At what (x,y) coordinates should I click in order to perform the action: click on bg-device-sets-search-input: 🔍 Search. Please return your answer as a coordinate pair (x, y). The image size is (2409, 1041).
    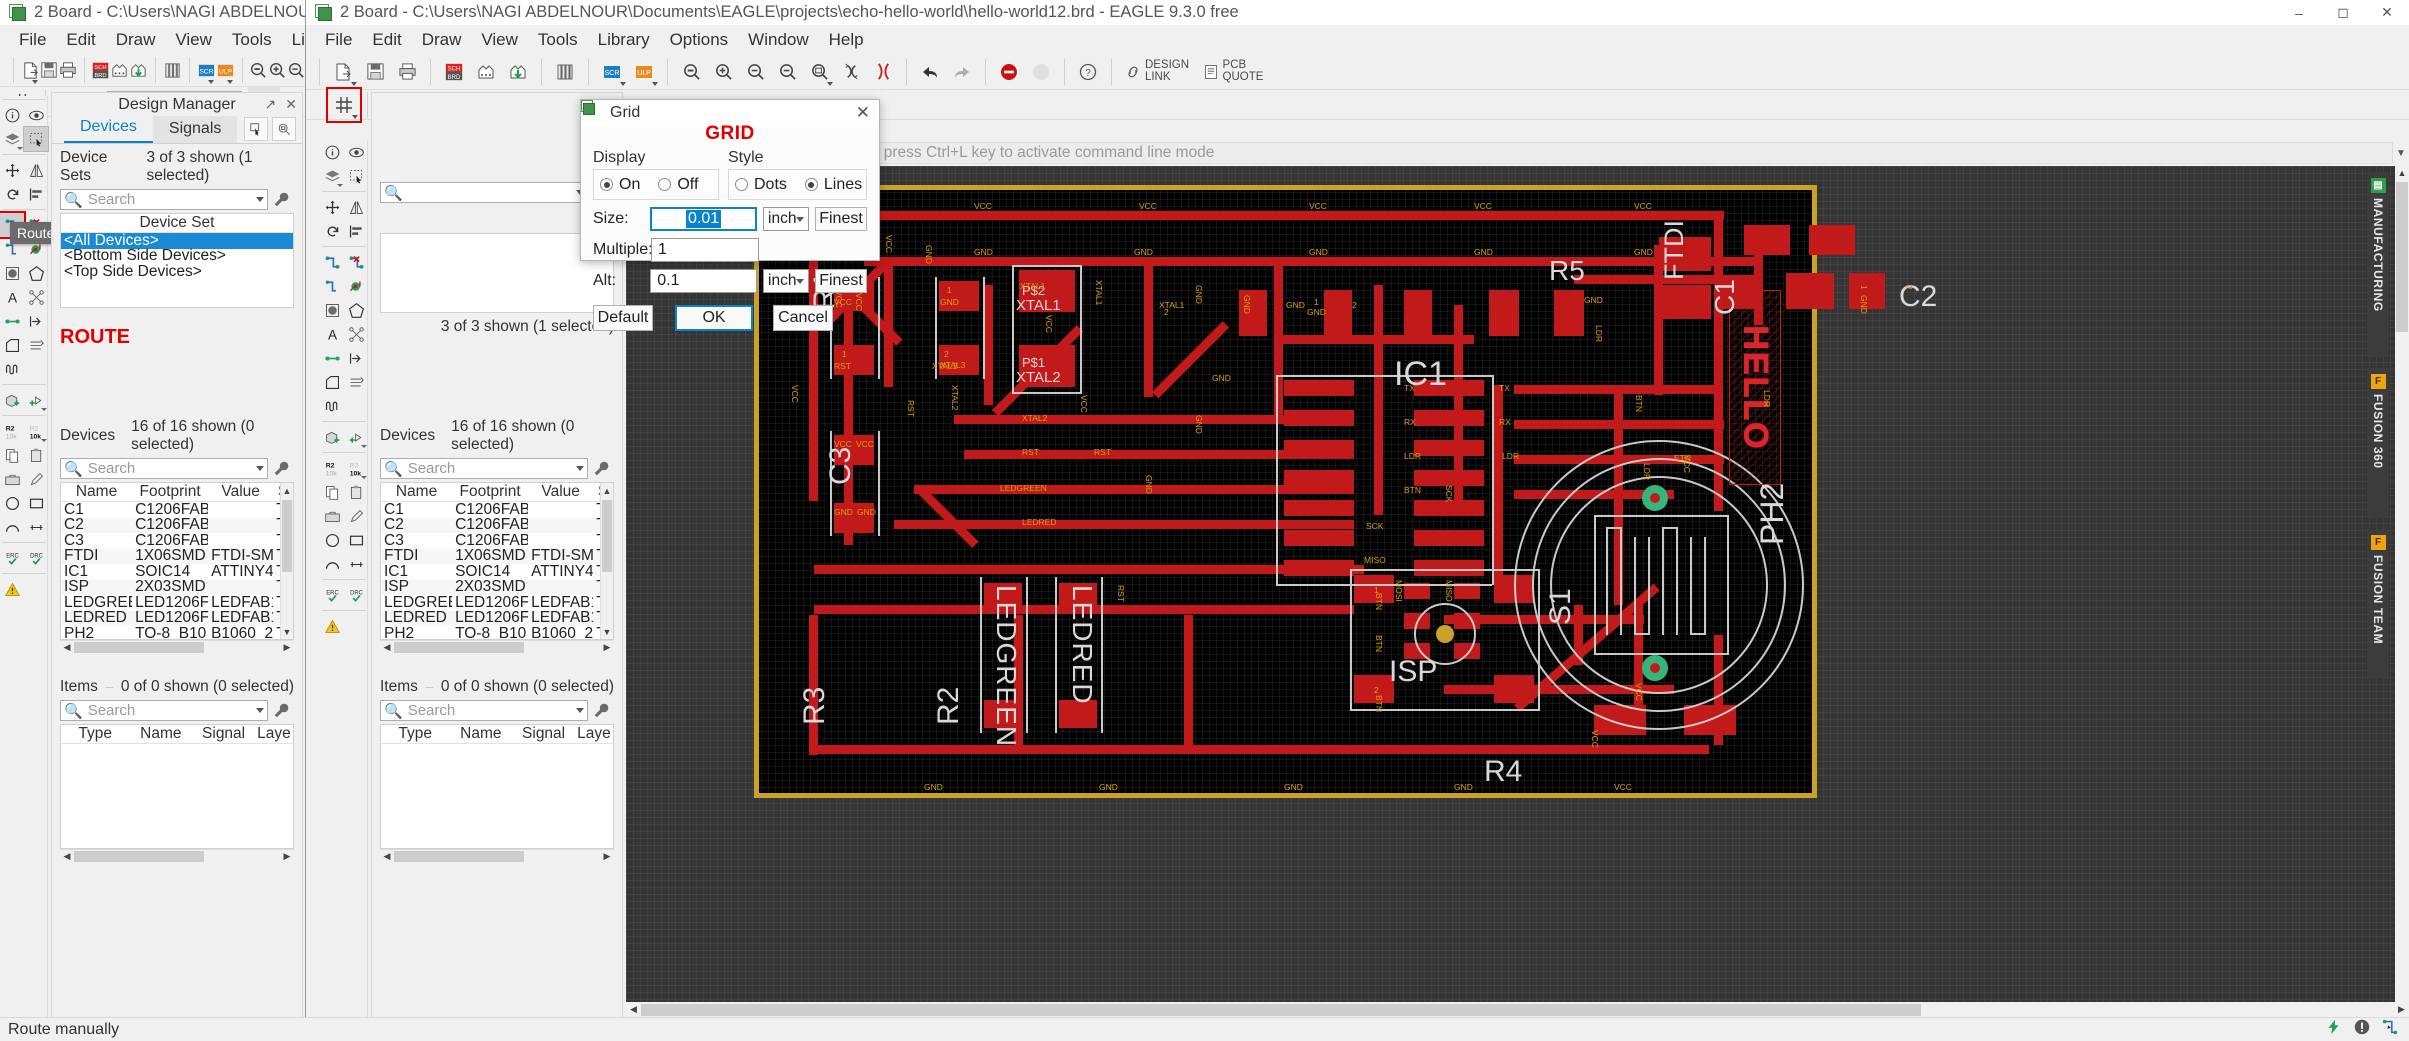
    Looking at the image, I should click on (164, 199).